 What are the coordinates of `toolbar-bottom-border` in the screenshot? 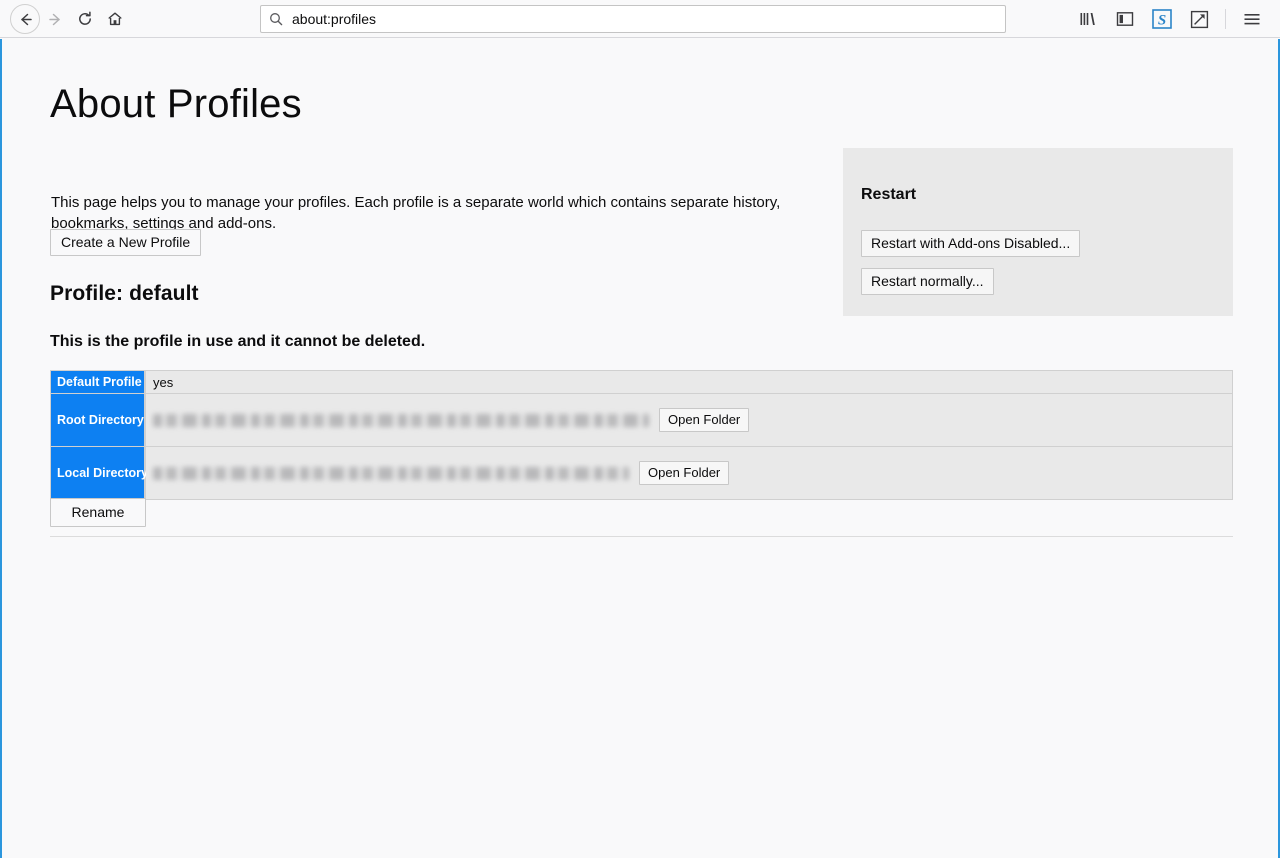 It's located at (640, 37).